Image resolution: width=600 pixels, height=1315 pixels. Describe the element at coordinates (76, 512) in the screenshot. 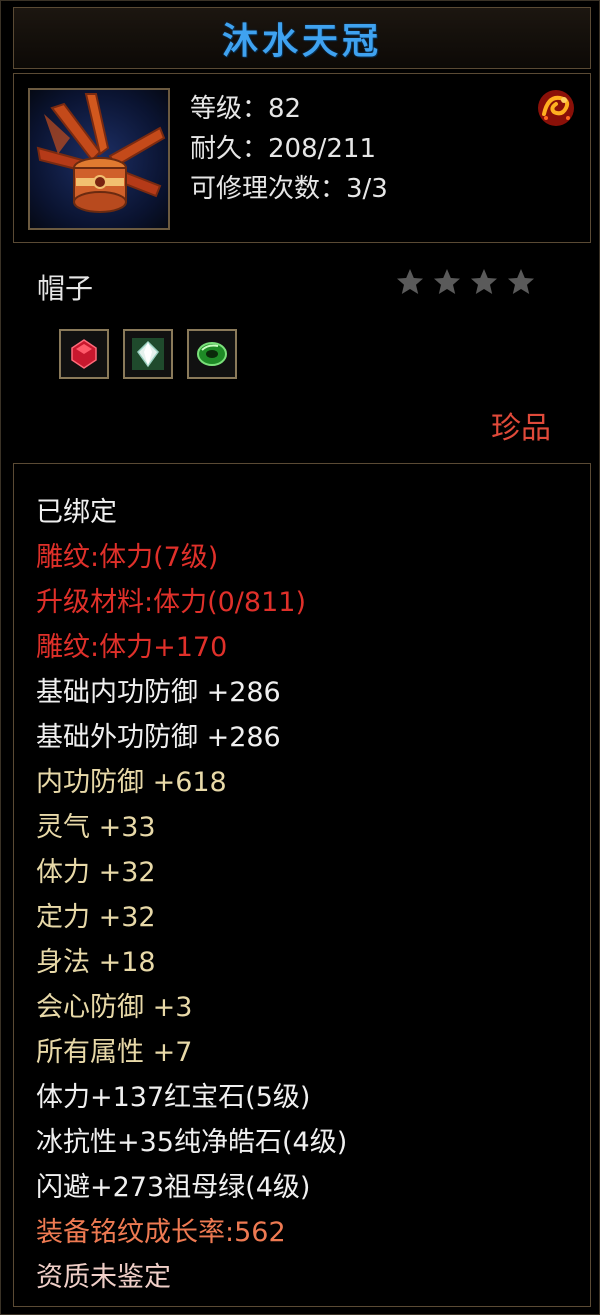

I see `attribute-line: 已绑定` at that location.